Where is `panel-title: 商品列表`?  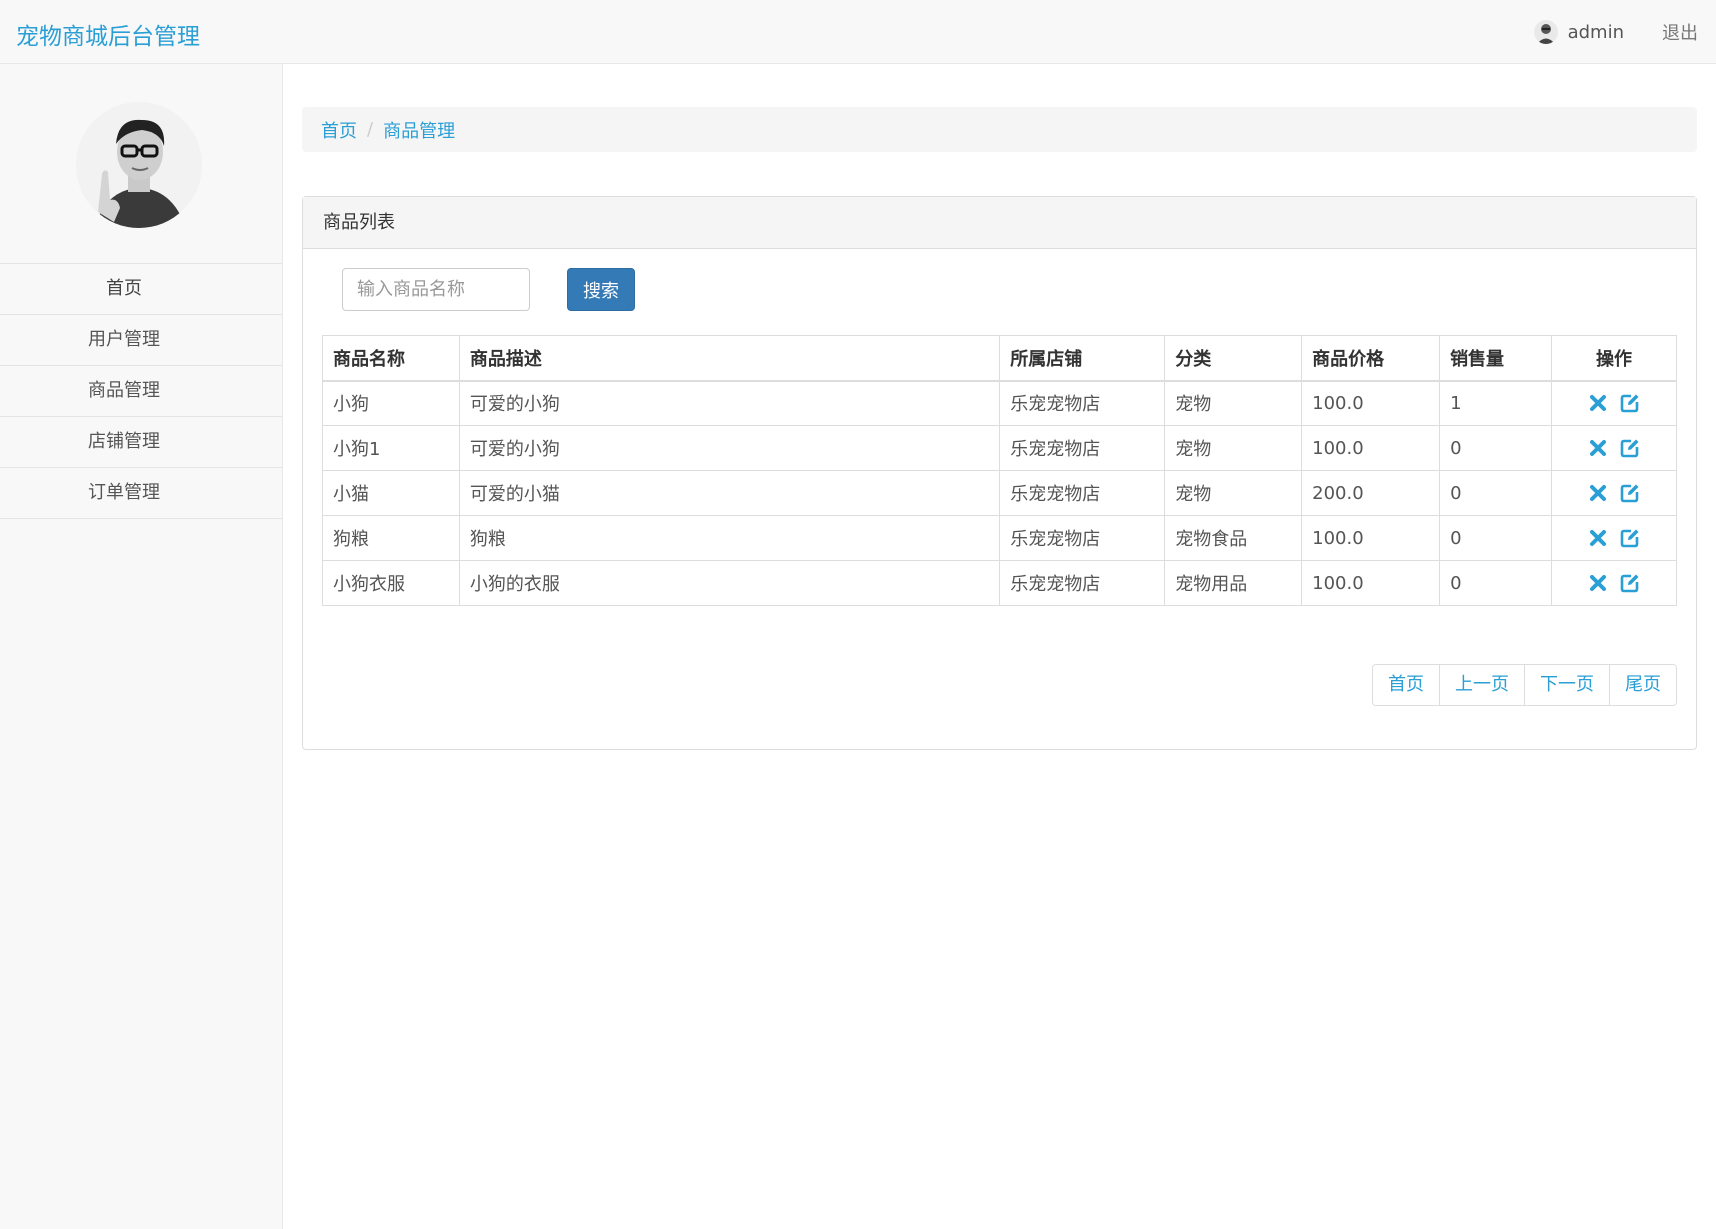 panel-title: 商品列表 is located at coordinates (999, 223).